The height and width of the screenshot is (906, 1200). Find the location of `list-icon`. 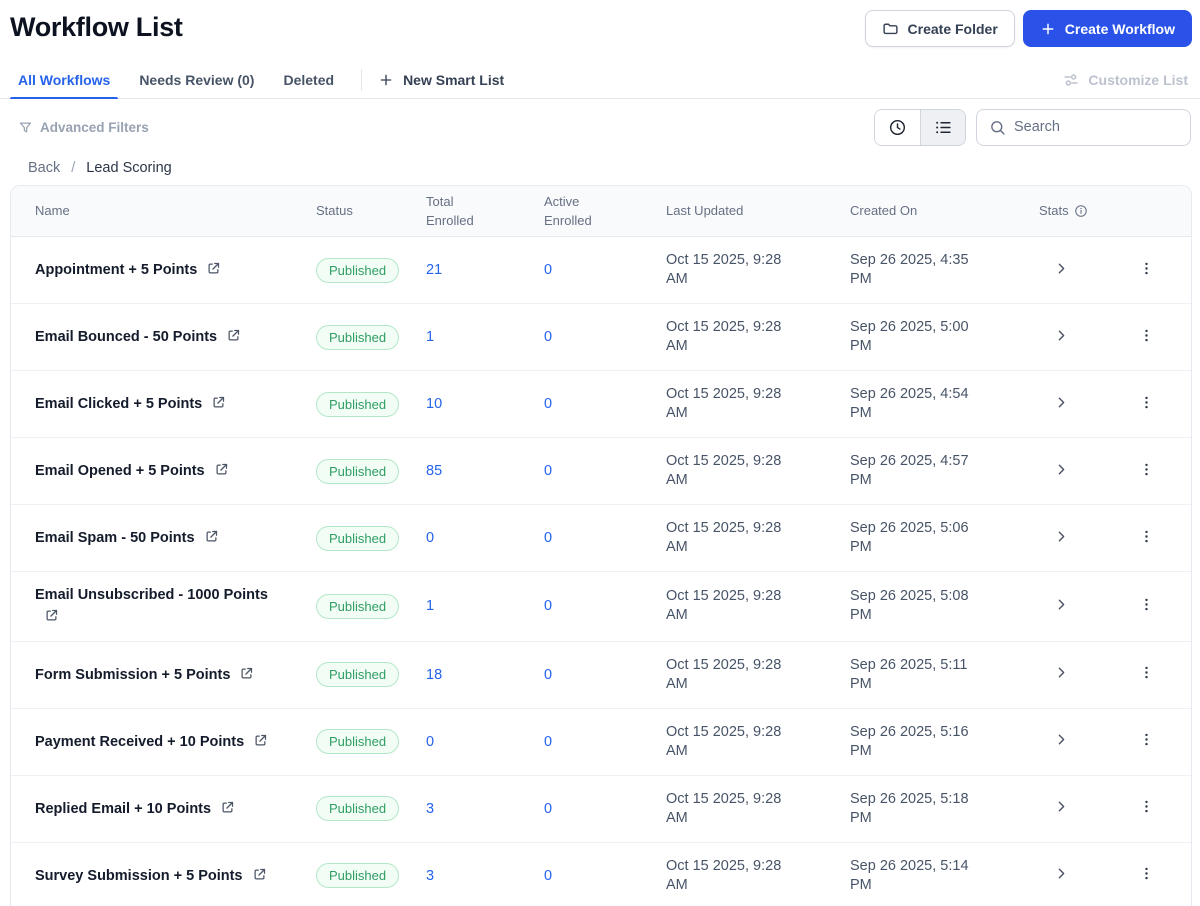

list-icon is located at coordinates (943, 127).